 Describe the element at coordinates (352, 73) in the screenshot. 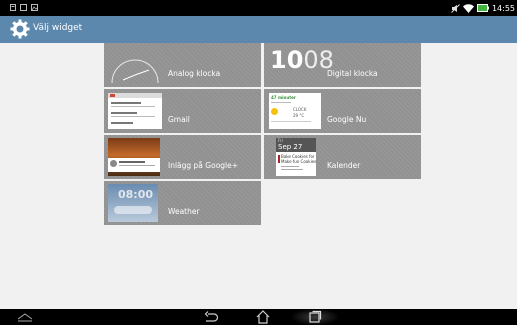

I see `widget-label: Digital klocka` at that location.